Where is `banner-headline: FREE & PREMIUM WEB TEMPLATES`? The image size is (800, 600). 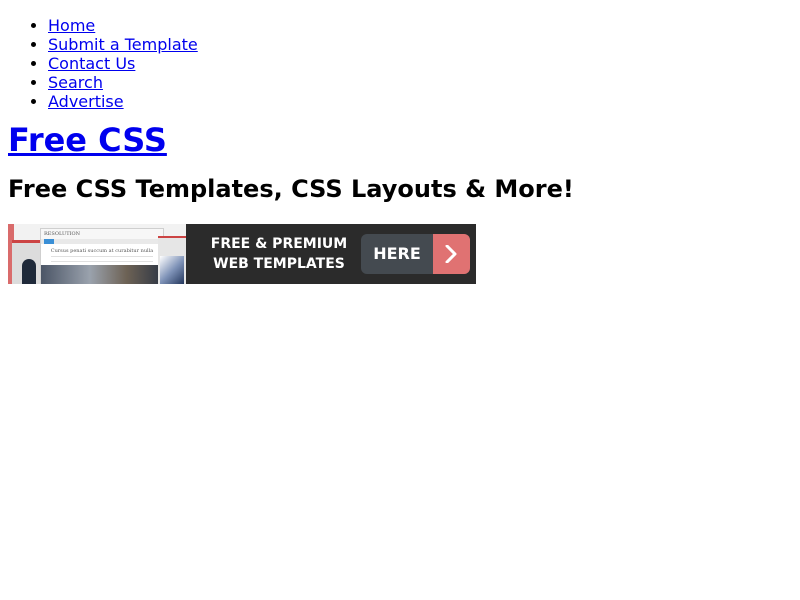 banner-headline: FREE & PREMIUM WEB TEMPLATES is located at coordinates (279, 254).